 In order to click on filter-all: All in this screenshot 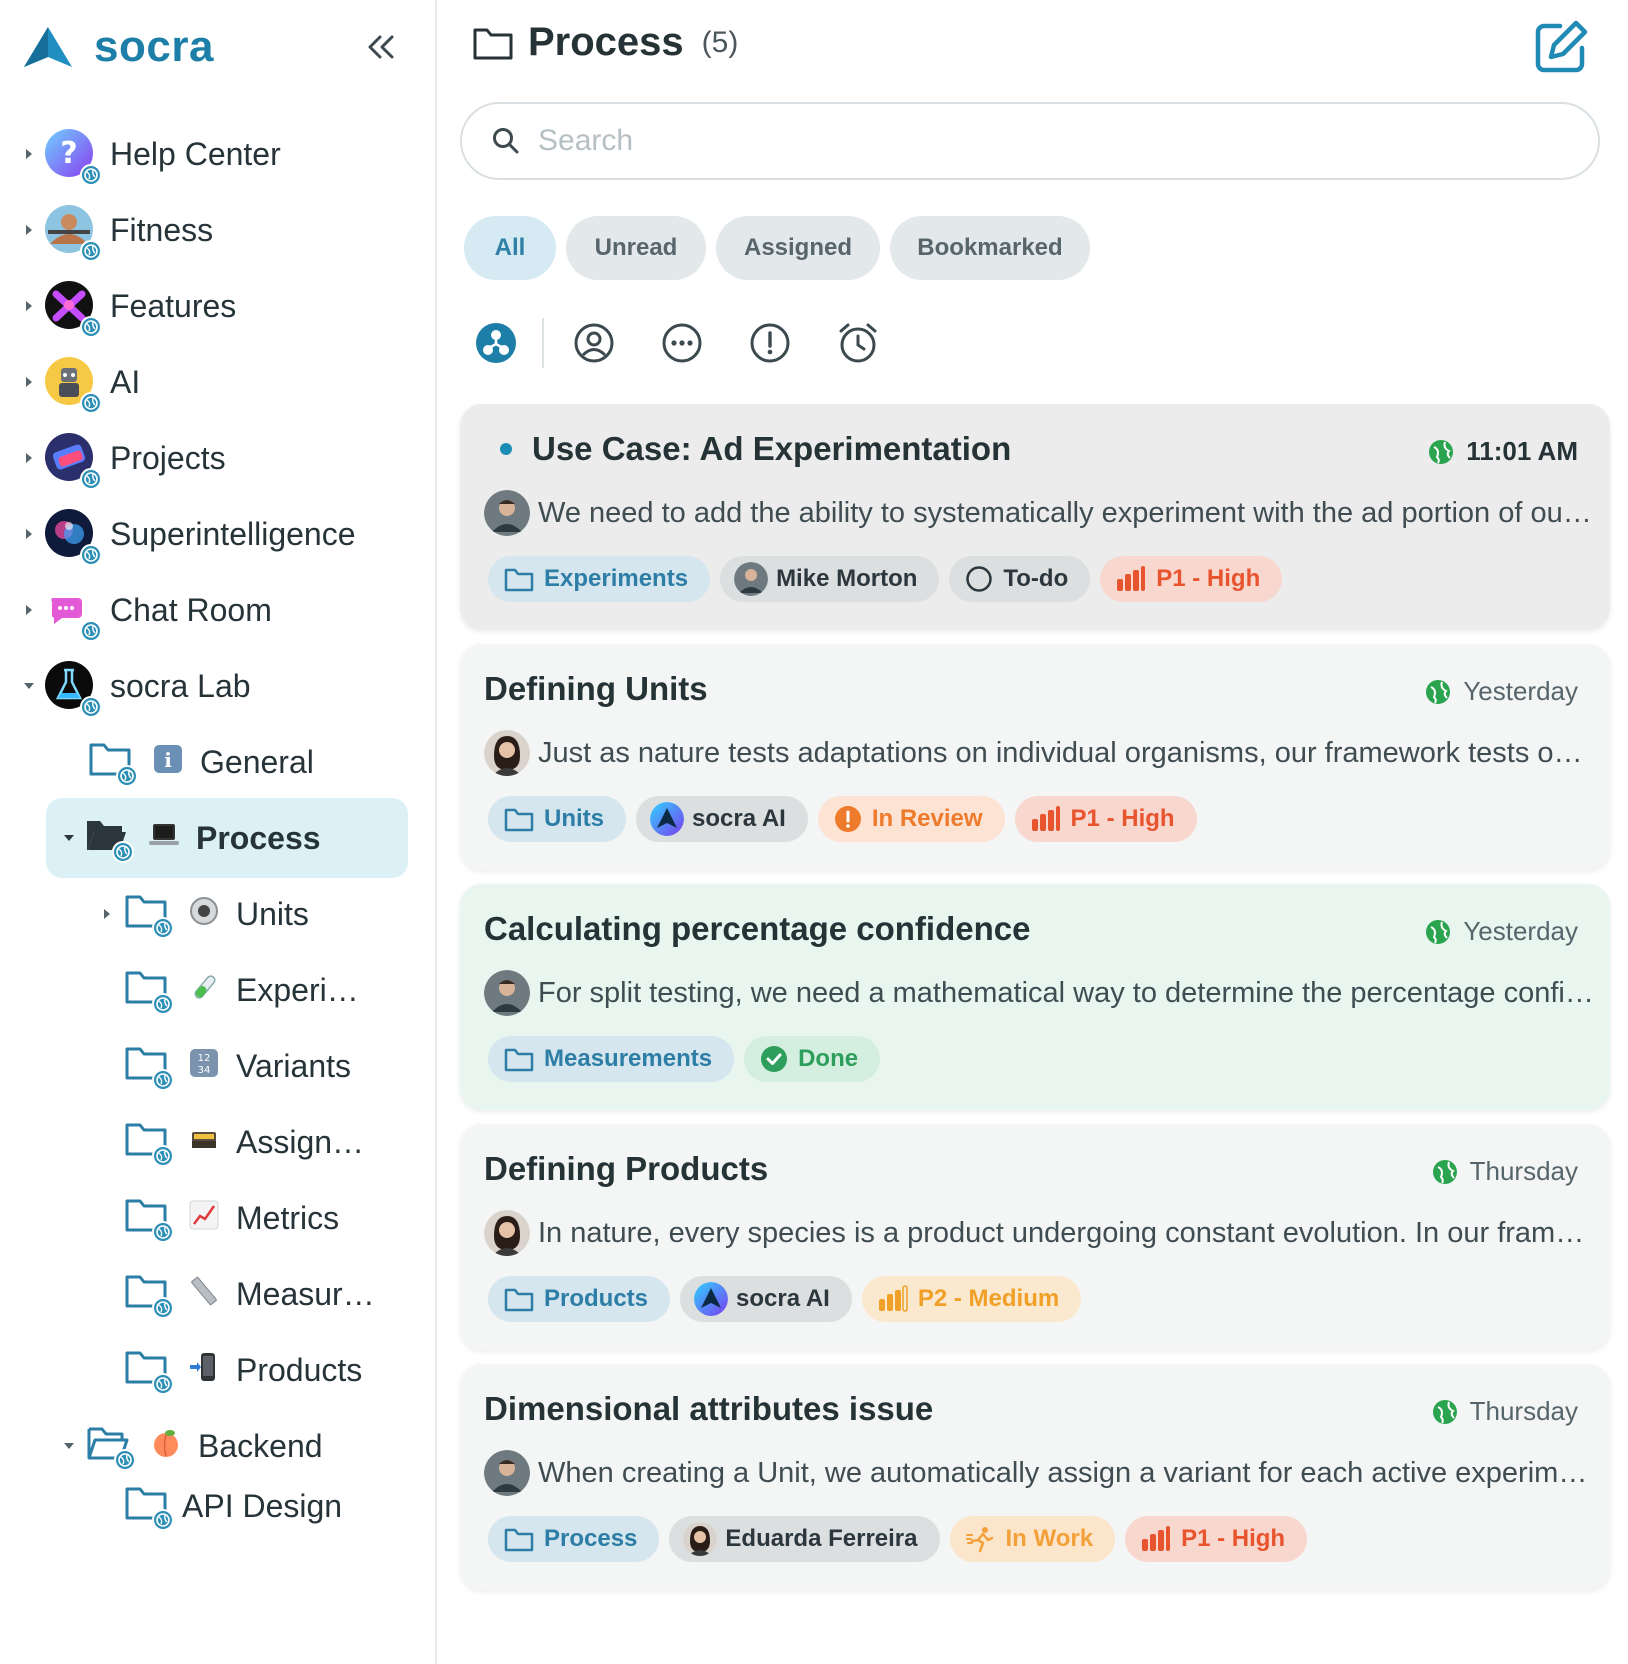, I will do `click(510, 248)`.